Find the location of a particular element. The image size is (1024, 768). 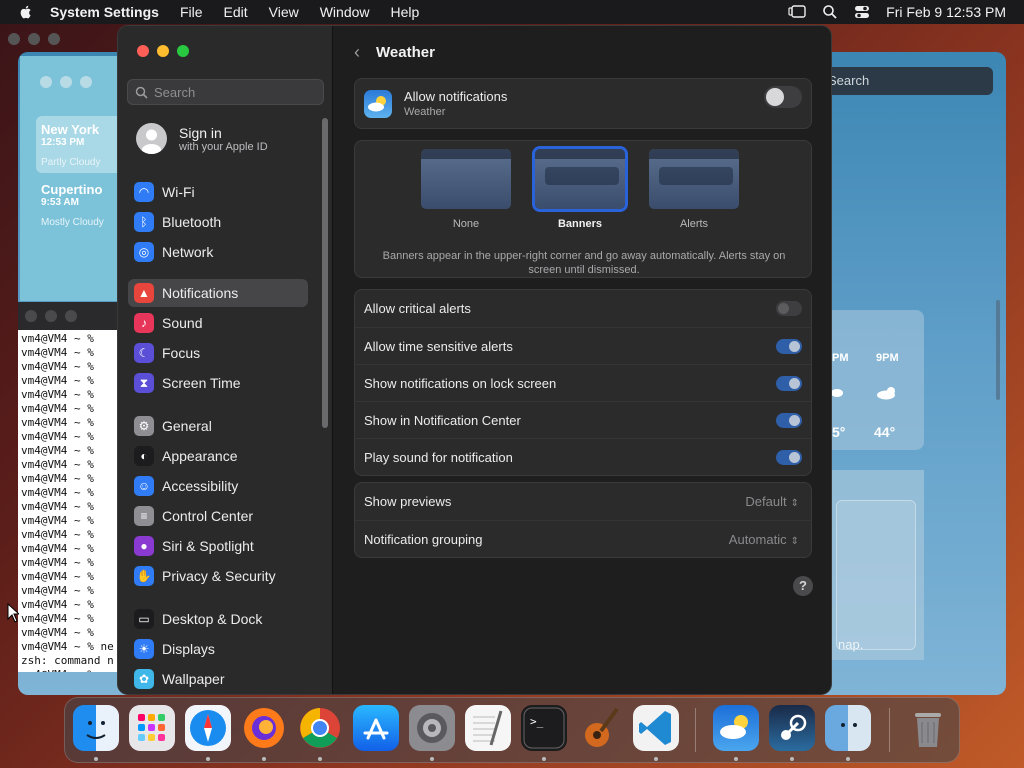

cloud-sun-icon is located at coordinates (886, 393).